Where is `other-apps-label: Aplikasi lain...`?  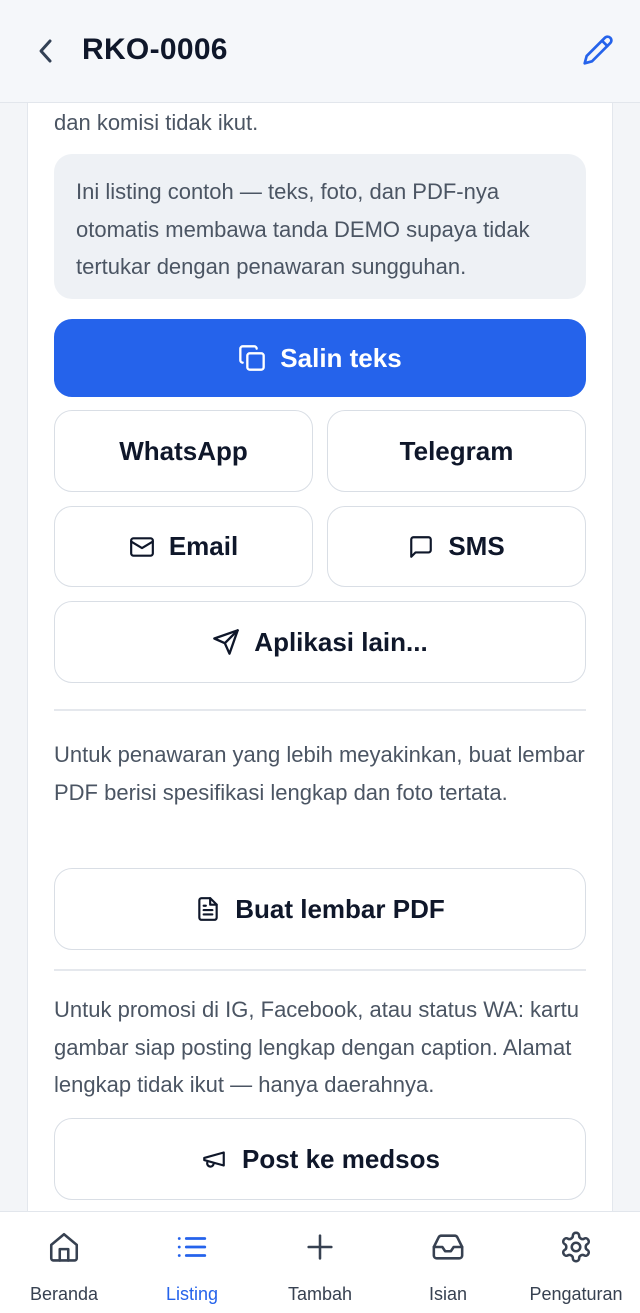 other-apps-label: Aplikasi lain... is located at coordinates (341, 641).